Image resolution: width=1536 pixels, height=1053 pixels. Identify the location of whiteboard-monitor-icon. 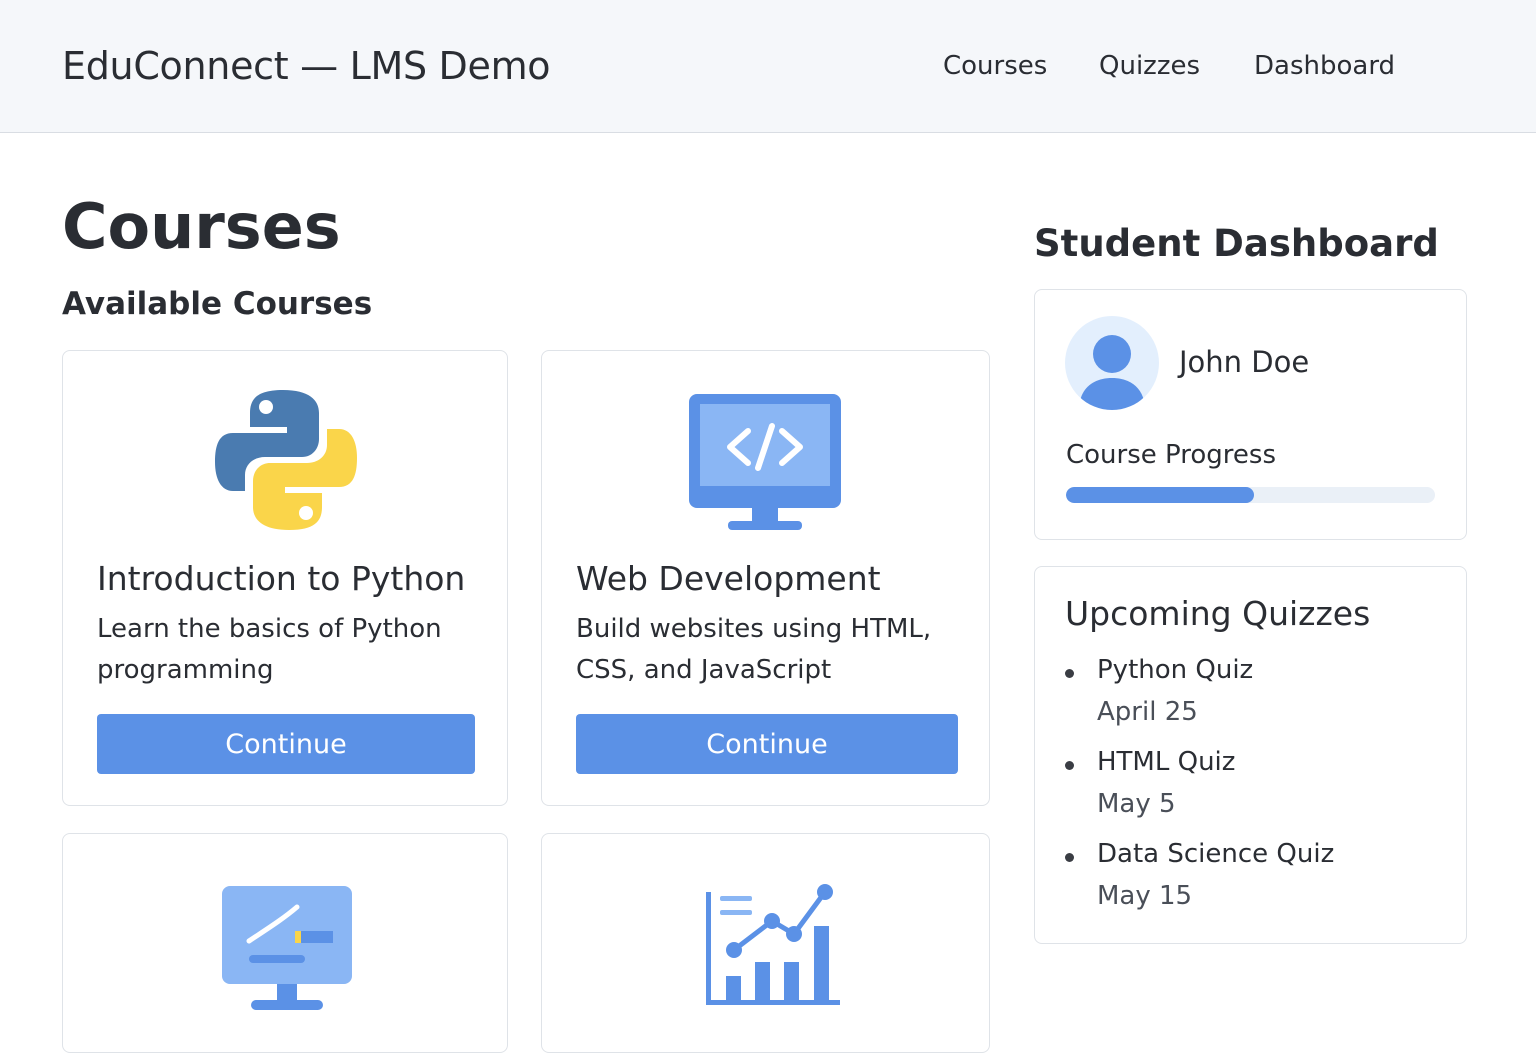
(287, 949).